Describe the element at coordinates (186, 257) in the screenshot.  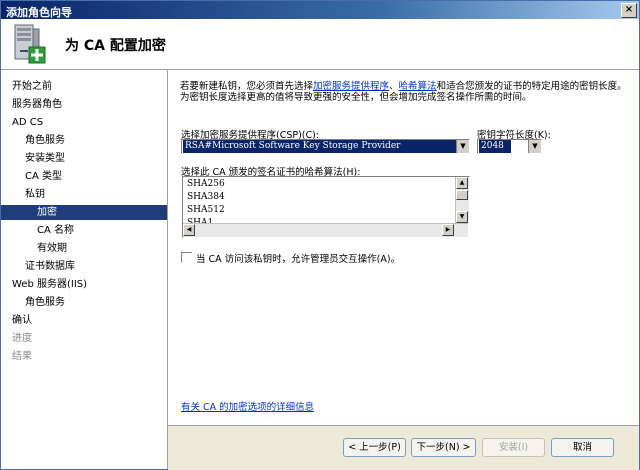
I see `allow-interaction-checkbox` at that location.